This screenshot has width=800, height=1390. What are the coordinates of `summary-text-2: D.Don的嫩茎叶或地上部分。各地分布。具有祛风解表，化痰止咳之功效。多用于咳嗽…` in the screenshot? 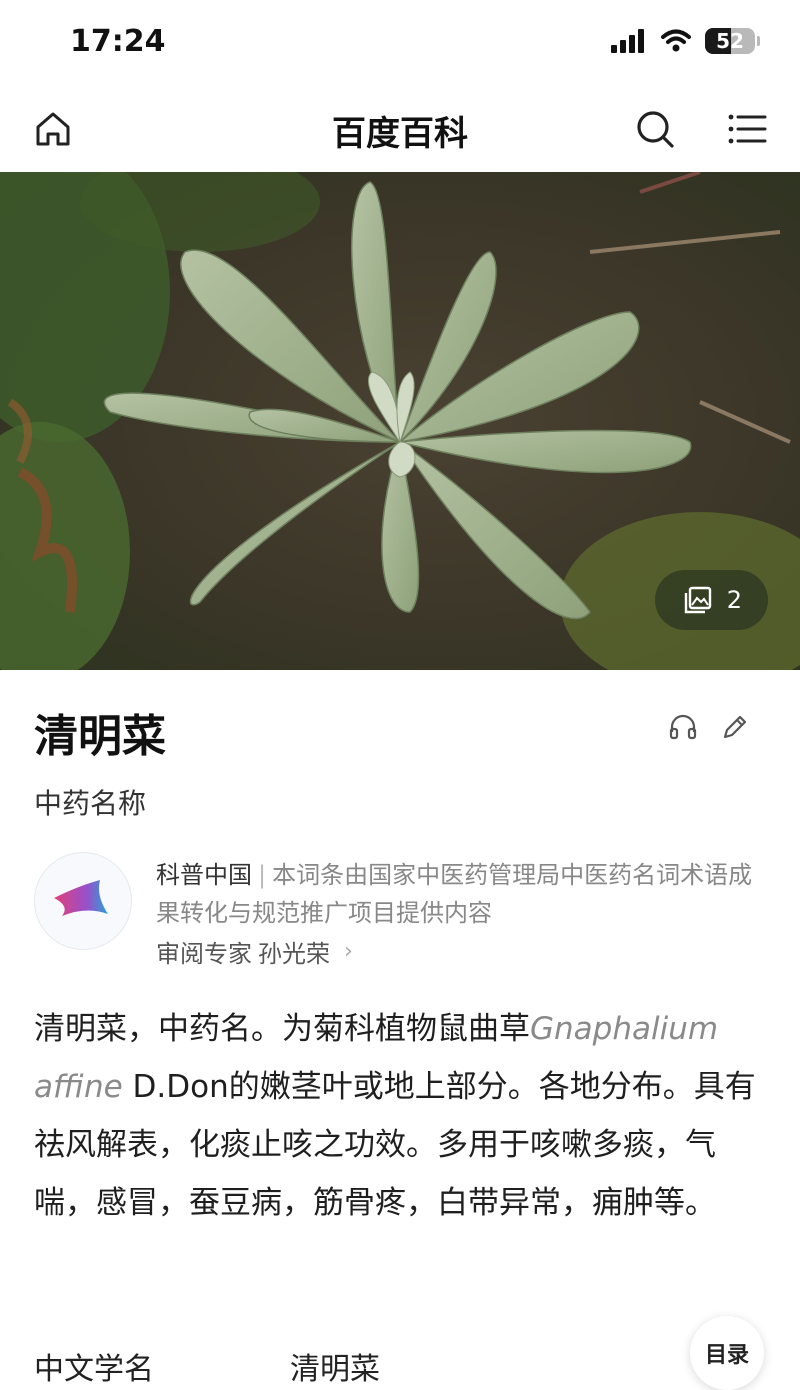 It's located at (395, 1145).